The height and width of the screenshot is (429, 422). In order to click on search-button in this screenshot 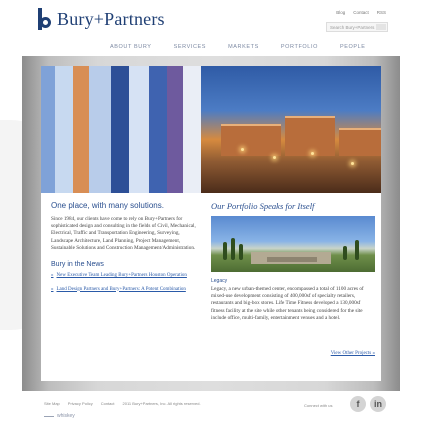, I will do `click(381, 27)`.